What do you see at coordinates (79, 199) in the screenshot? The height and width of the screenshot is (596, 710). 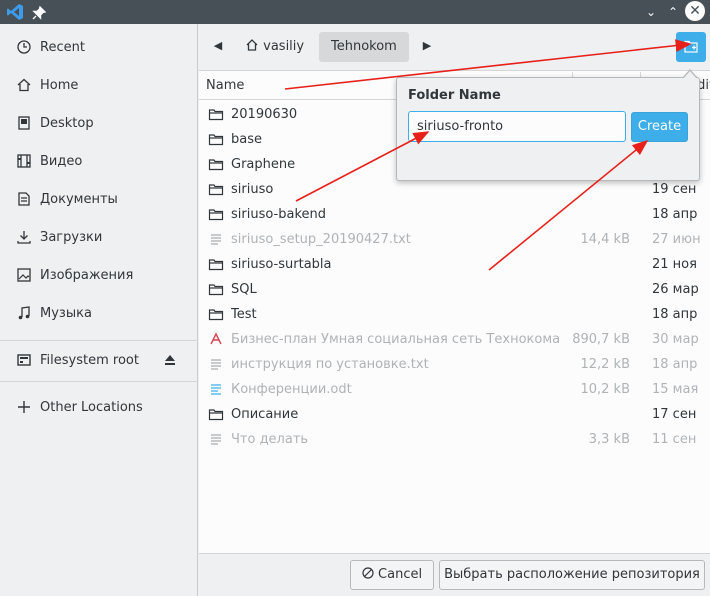 I see `sidebar-item-label: Документы` at bounding box center [79, 199].